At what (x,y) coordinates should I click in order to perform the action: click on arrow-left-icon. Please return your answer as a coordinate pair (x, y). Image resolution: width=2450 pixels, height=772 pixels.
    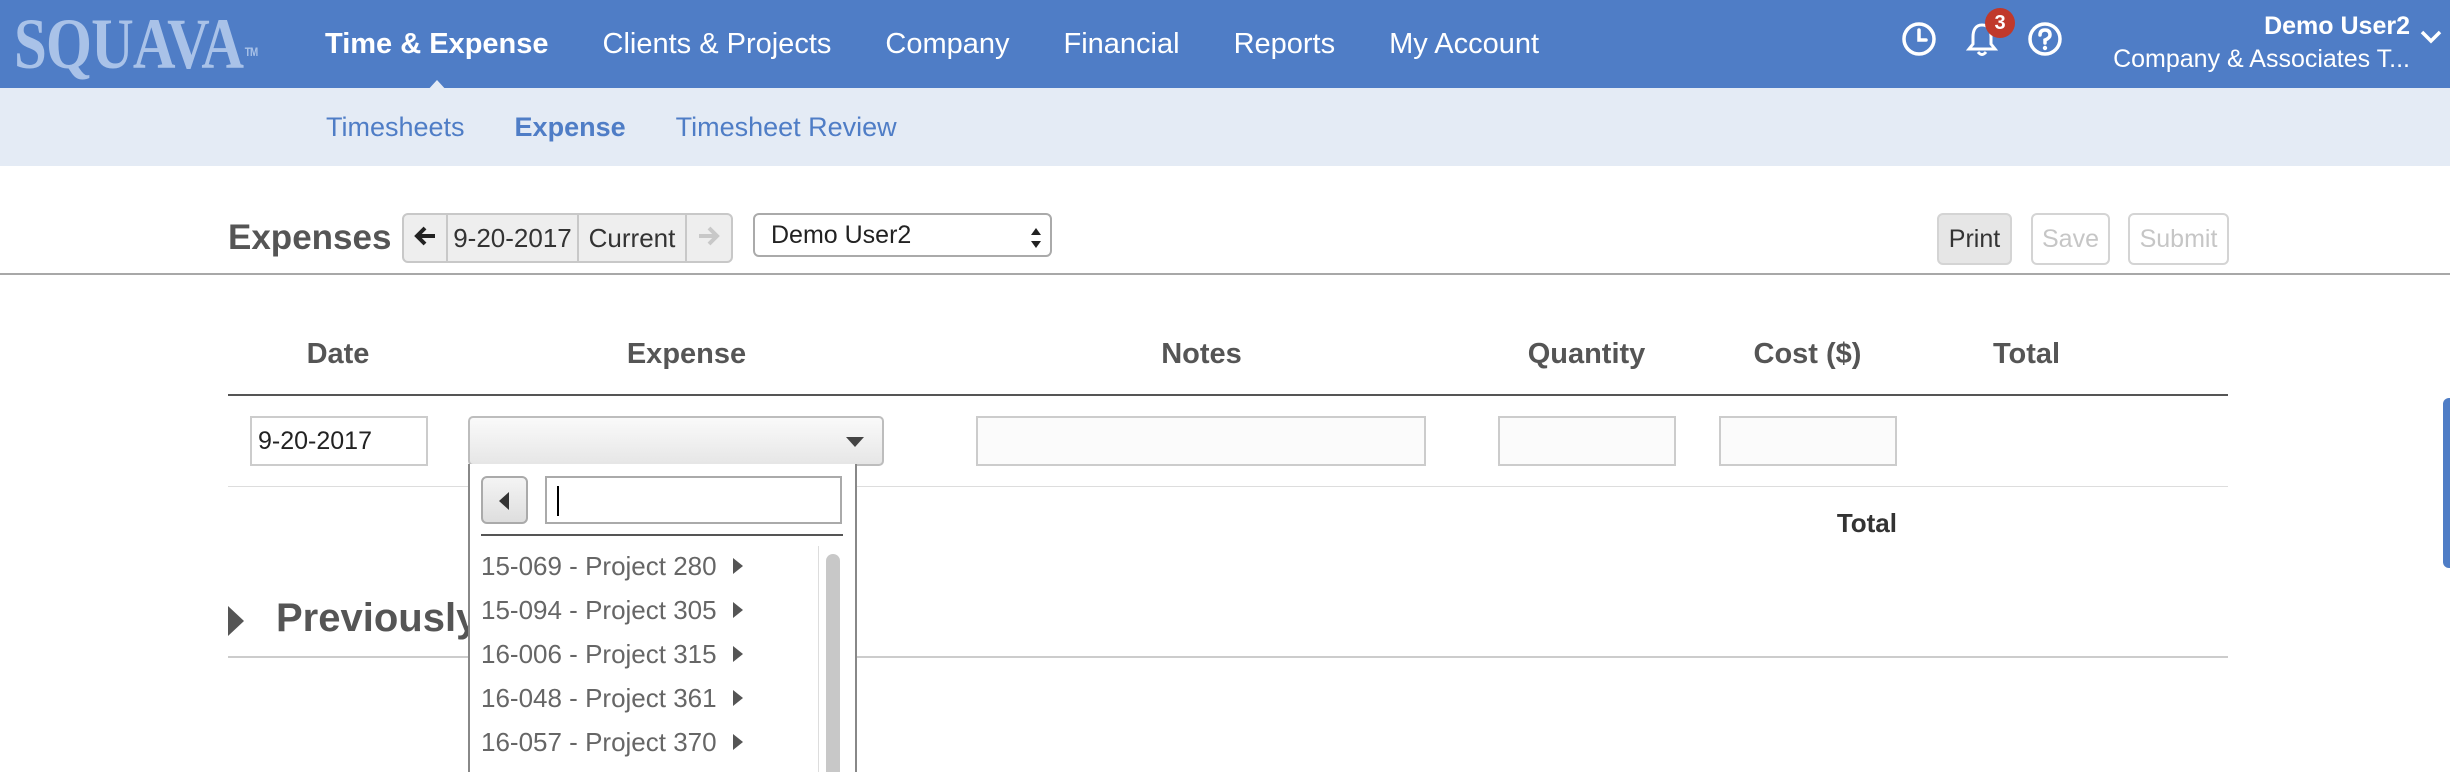
    Looking at the image, I should click on (425, 238).